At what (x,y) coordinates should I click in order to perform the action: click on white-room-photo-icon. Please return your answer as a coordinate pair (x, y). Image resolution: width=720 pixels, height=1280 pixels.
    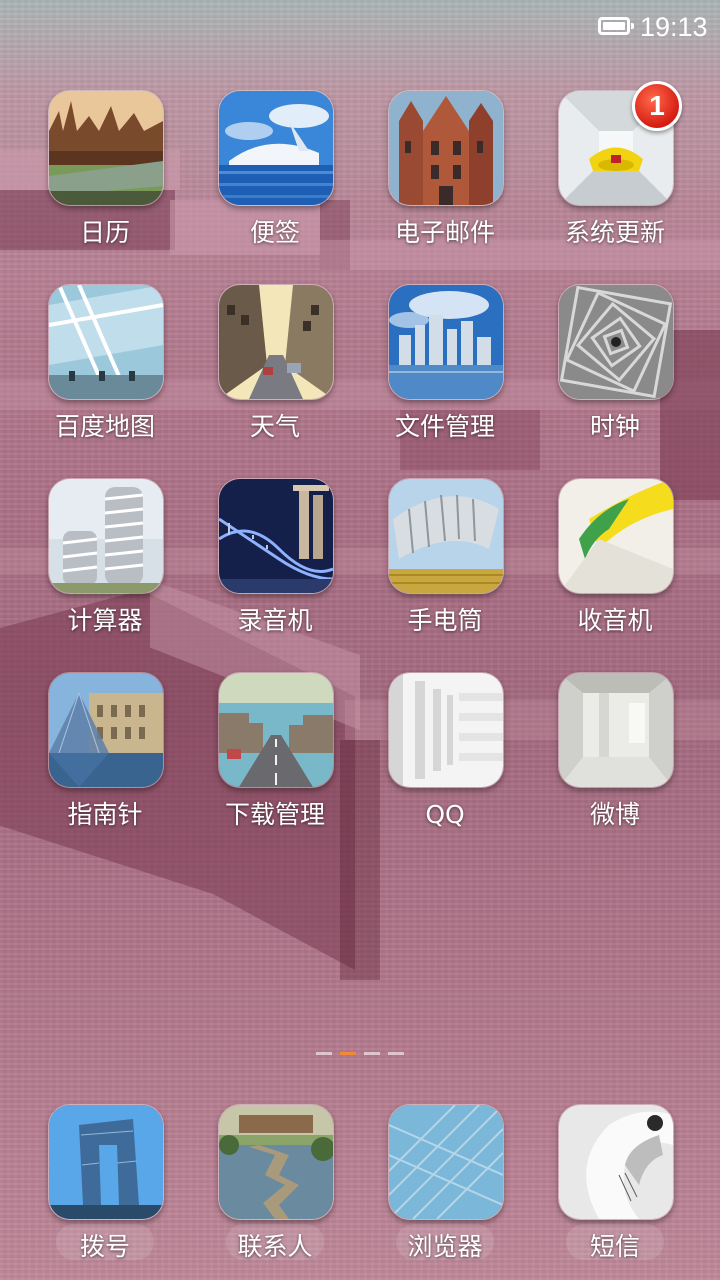
    Looking at the image, I should click on (616, 730).